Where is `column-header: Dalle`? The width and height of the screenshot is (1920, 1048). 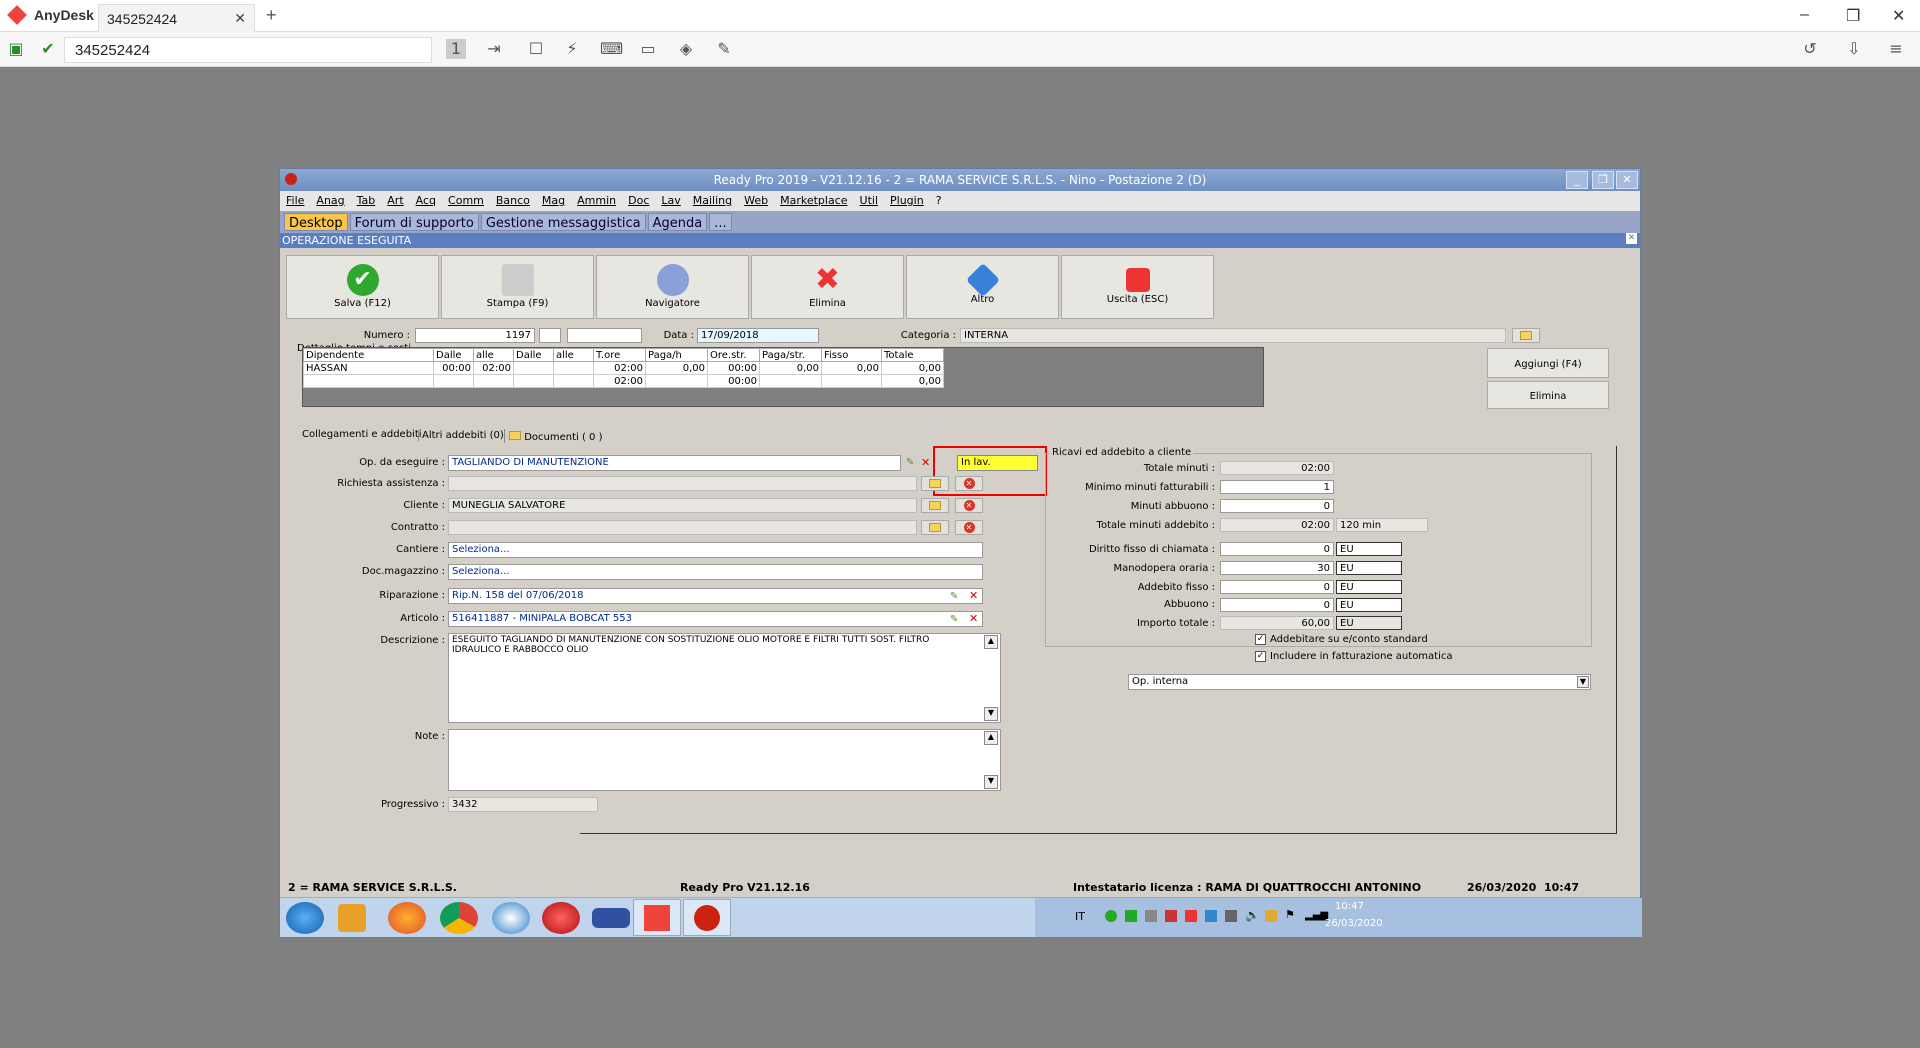
column-header: Dalle is located at coordinates (533, 355).